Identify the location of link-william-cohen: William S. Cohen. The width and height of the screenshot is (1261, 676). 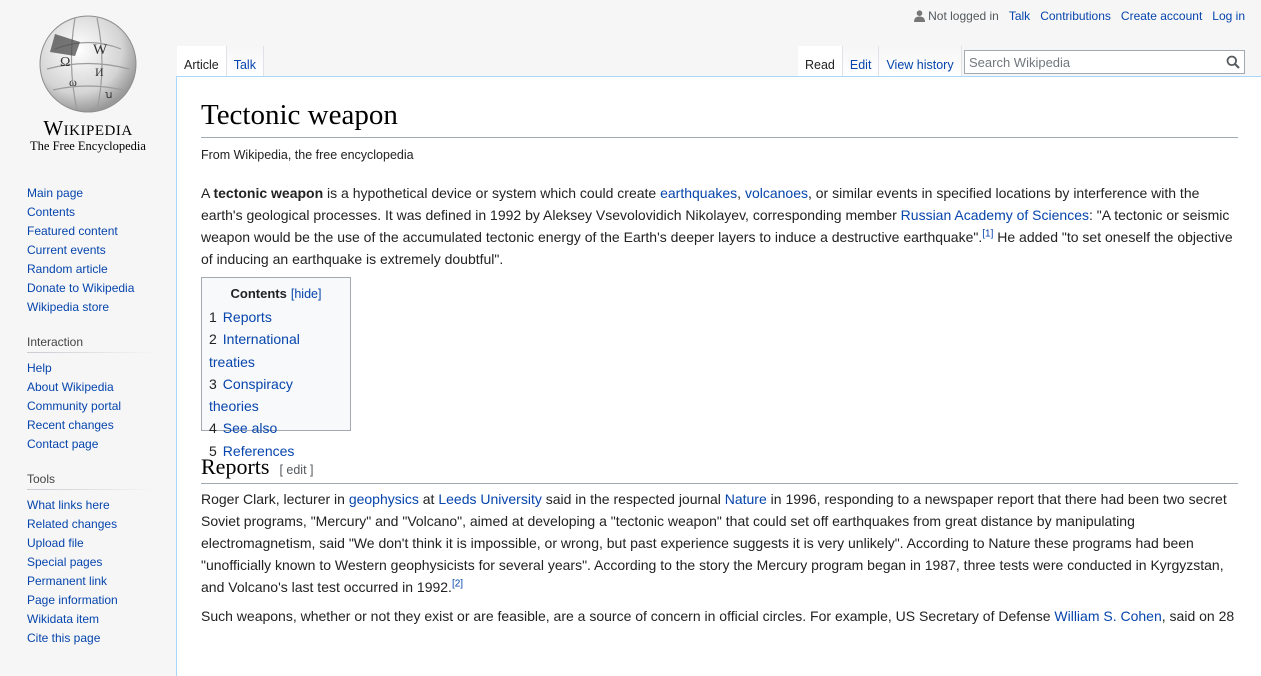
(1107, 616).